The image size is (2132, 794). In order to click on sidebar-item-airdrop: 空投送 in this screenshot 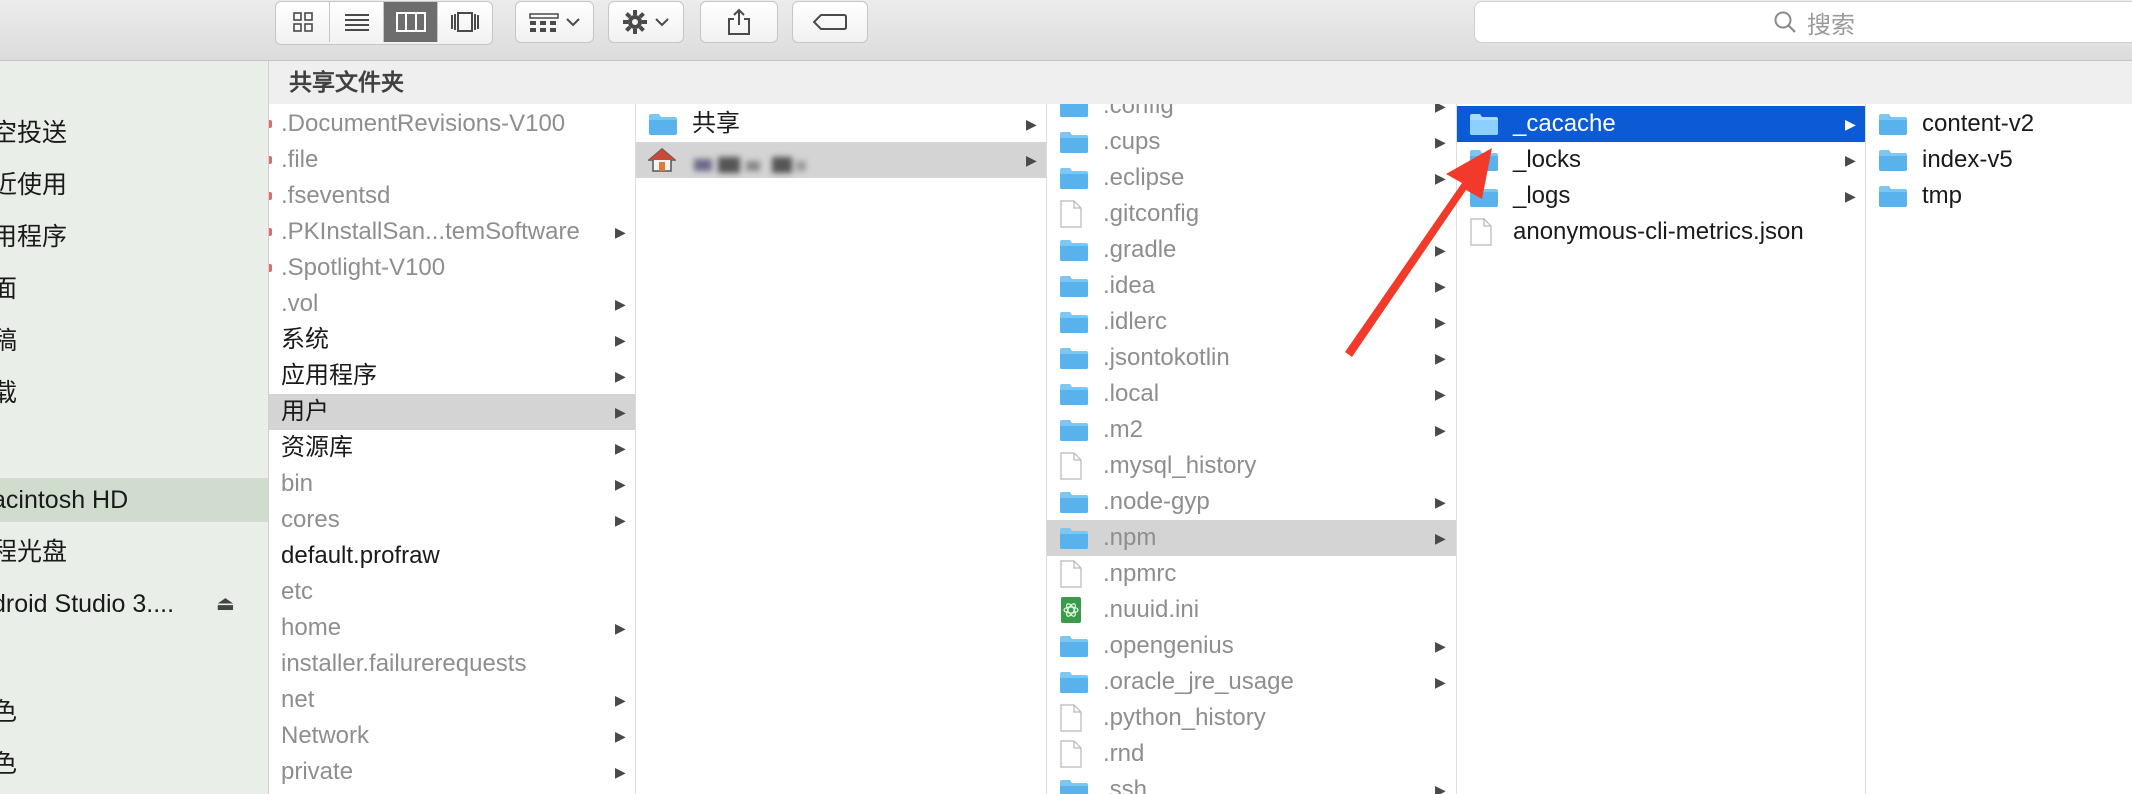, I will do `click(134, 133)`.